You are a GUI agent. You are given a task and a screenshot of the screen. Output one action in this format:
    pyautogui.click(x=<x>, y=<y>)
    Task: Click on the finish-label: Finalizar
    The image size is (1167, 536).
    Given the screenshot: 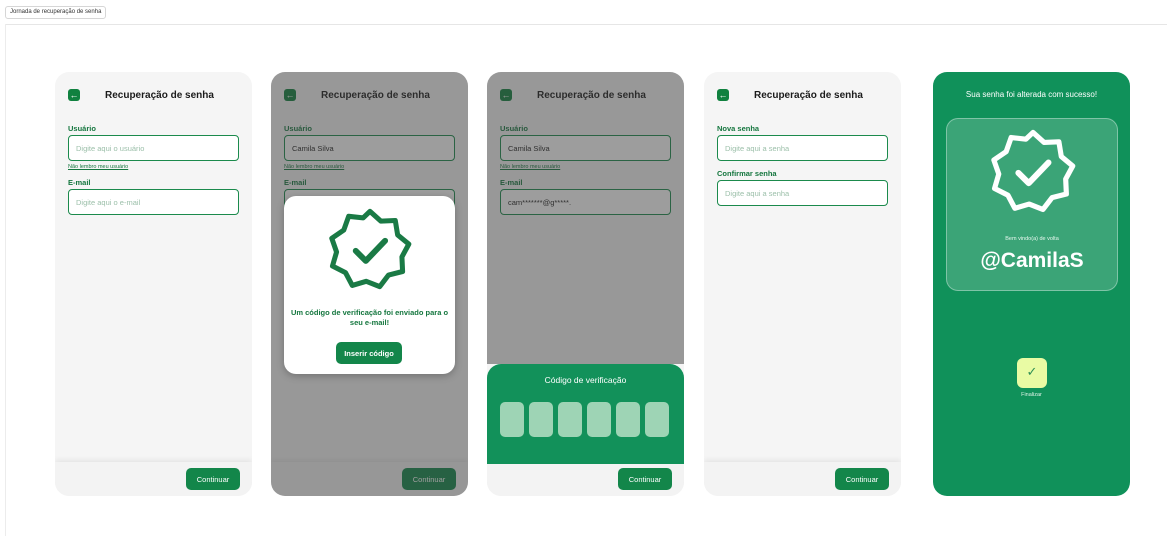 What is the action you would take?
    pyautogui.click(x=1031, y=395)
    